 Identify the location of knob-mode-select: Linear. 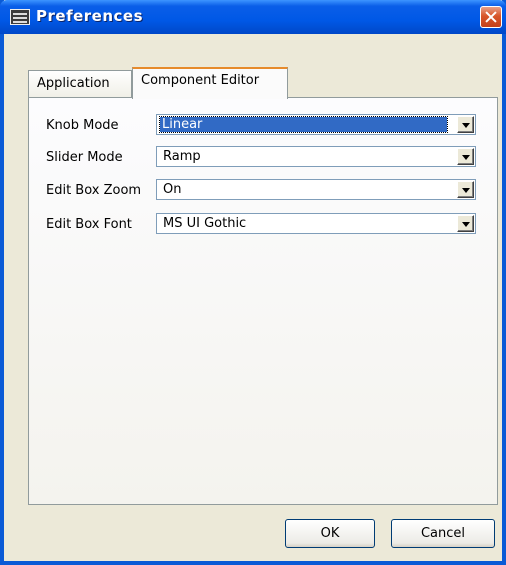
(316, 124).